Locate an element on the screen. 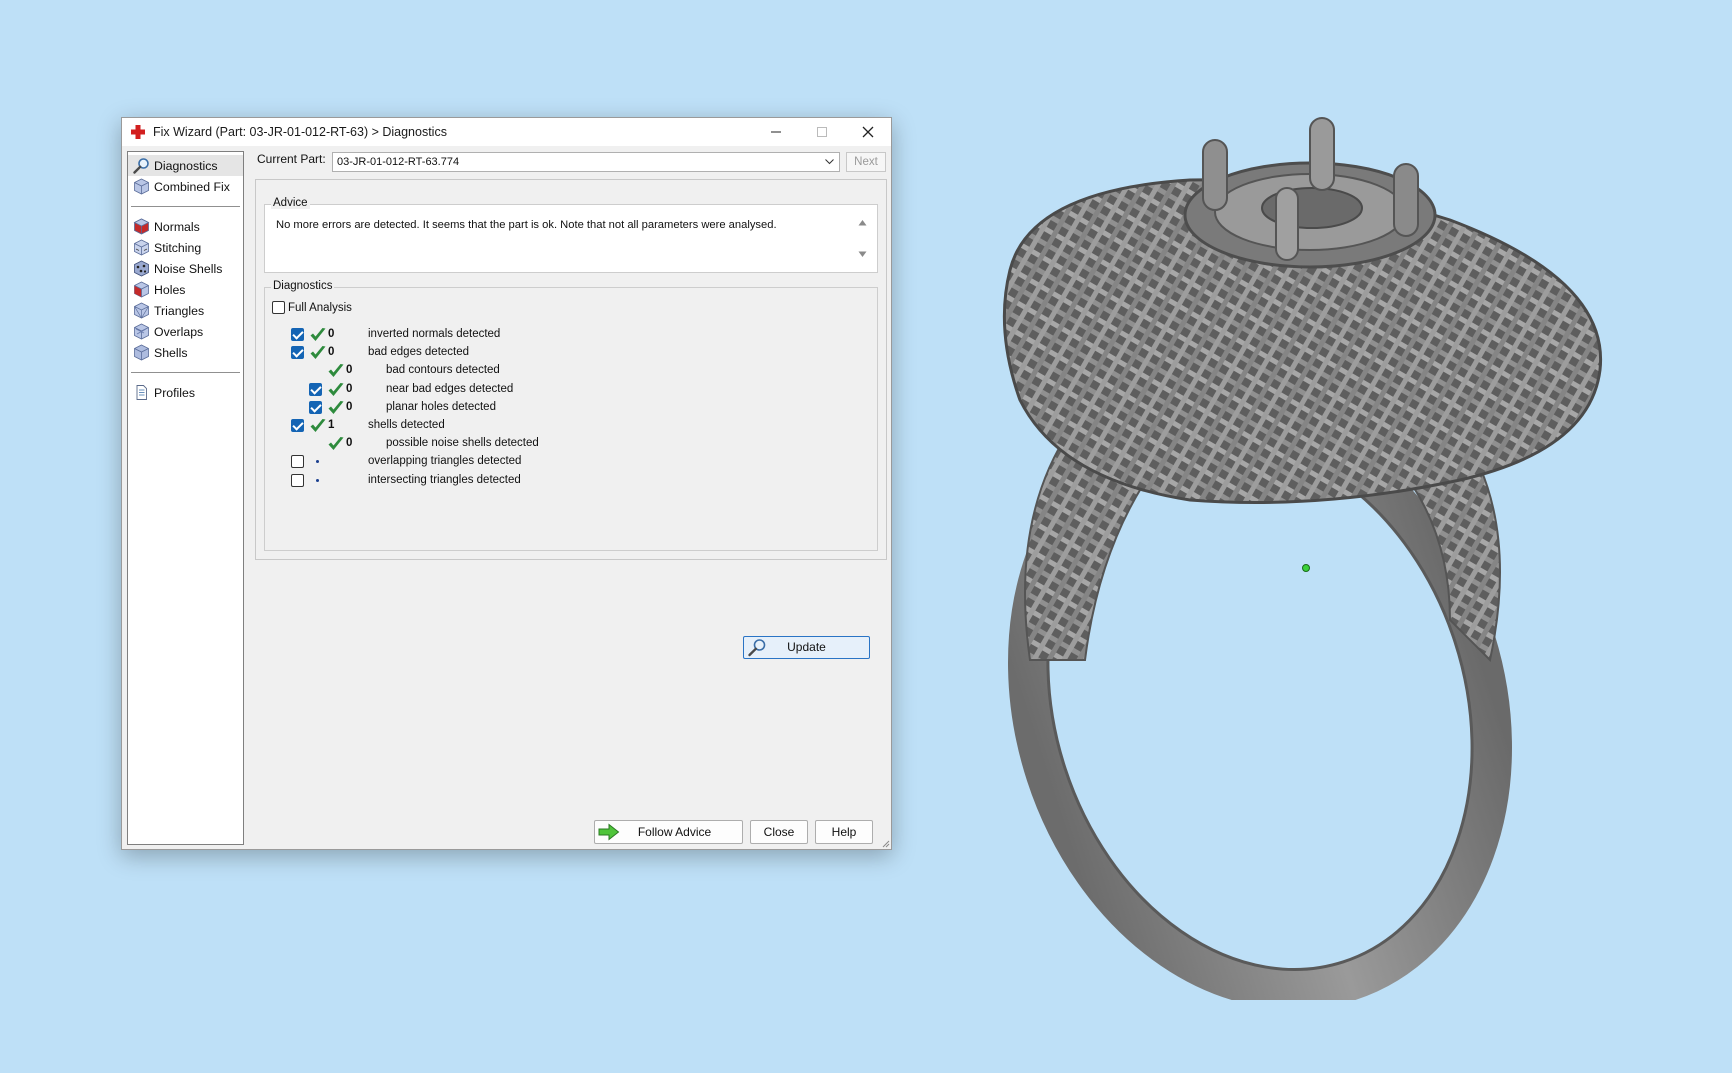  nav-label: Overlaps is located at coordinates (179, 331).